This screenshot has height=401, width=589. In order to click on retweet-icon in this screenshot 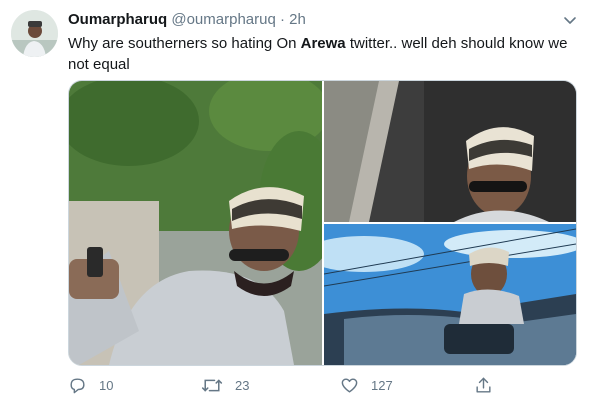, I will do `click(212, 385)`.